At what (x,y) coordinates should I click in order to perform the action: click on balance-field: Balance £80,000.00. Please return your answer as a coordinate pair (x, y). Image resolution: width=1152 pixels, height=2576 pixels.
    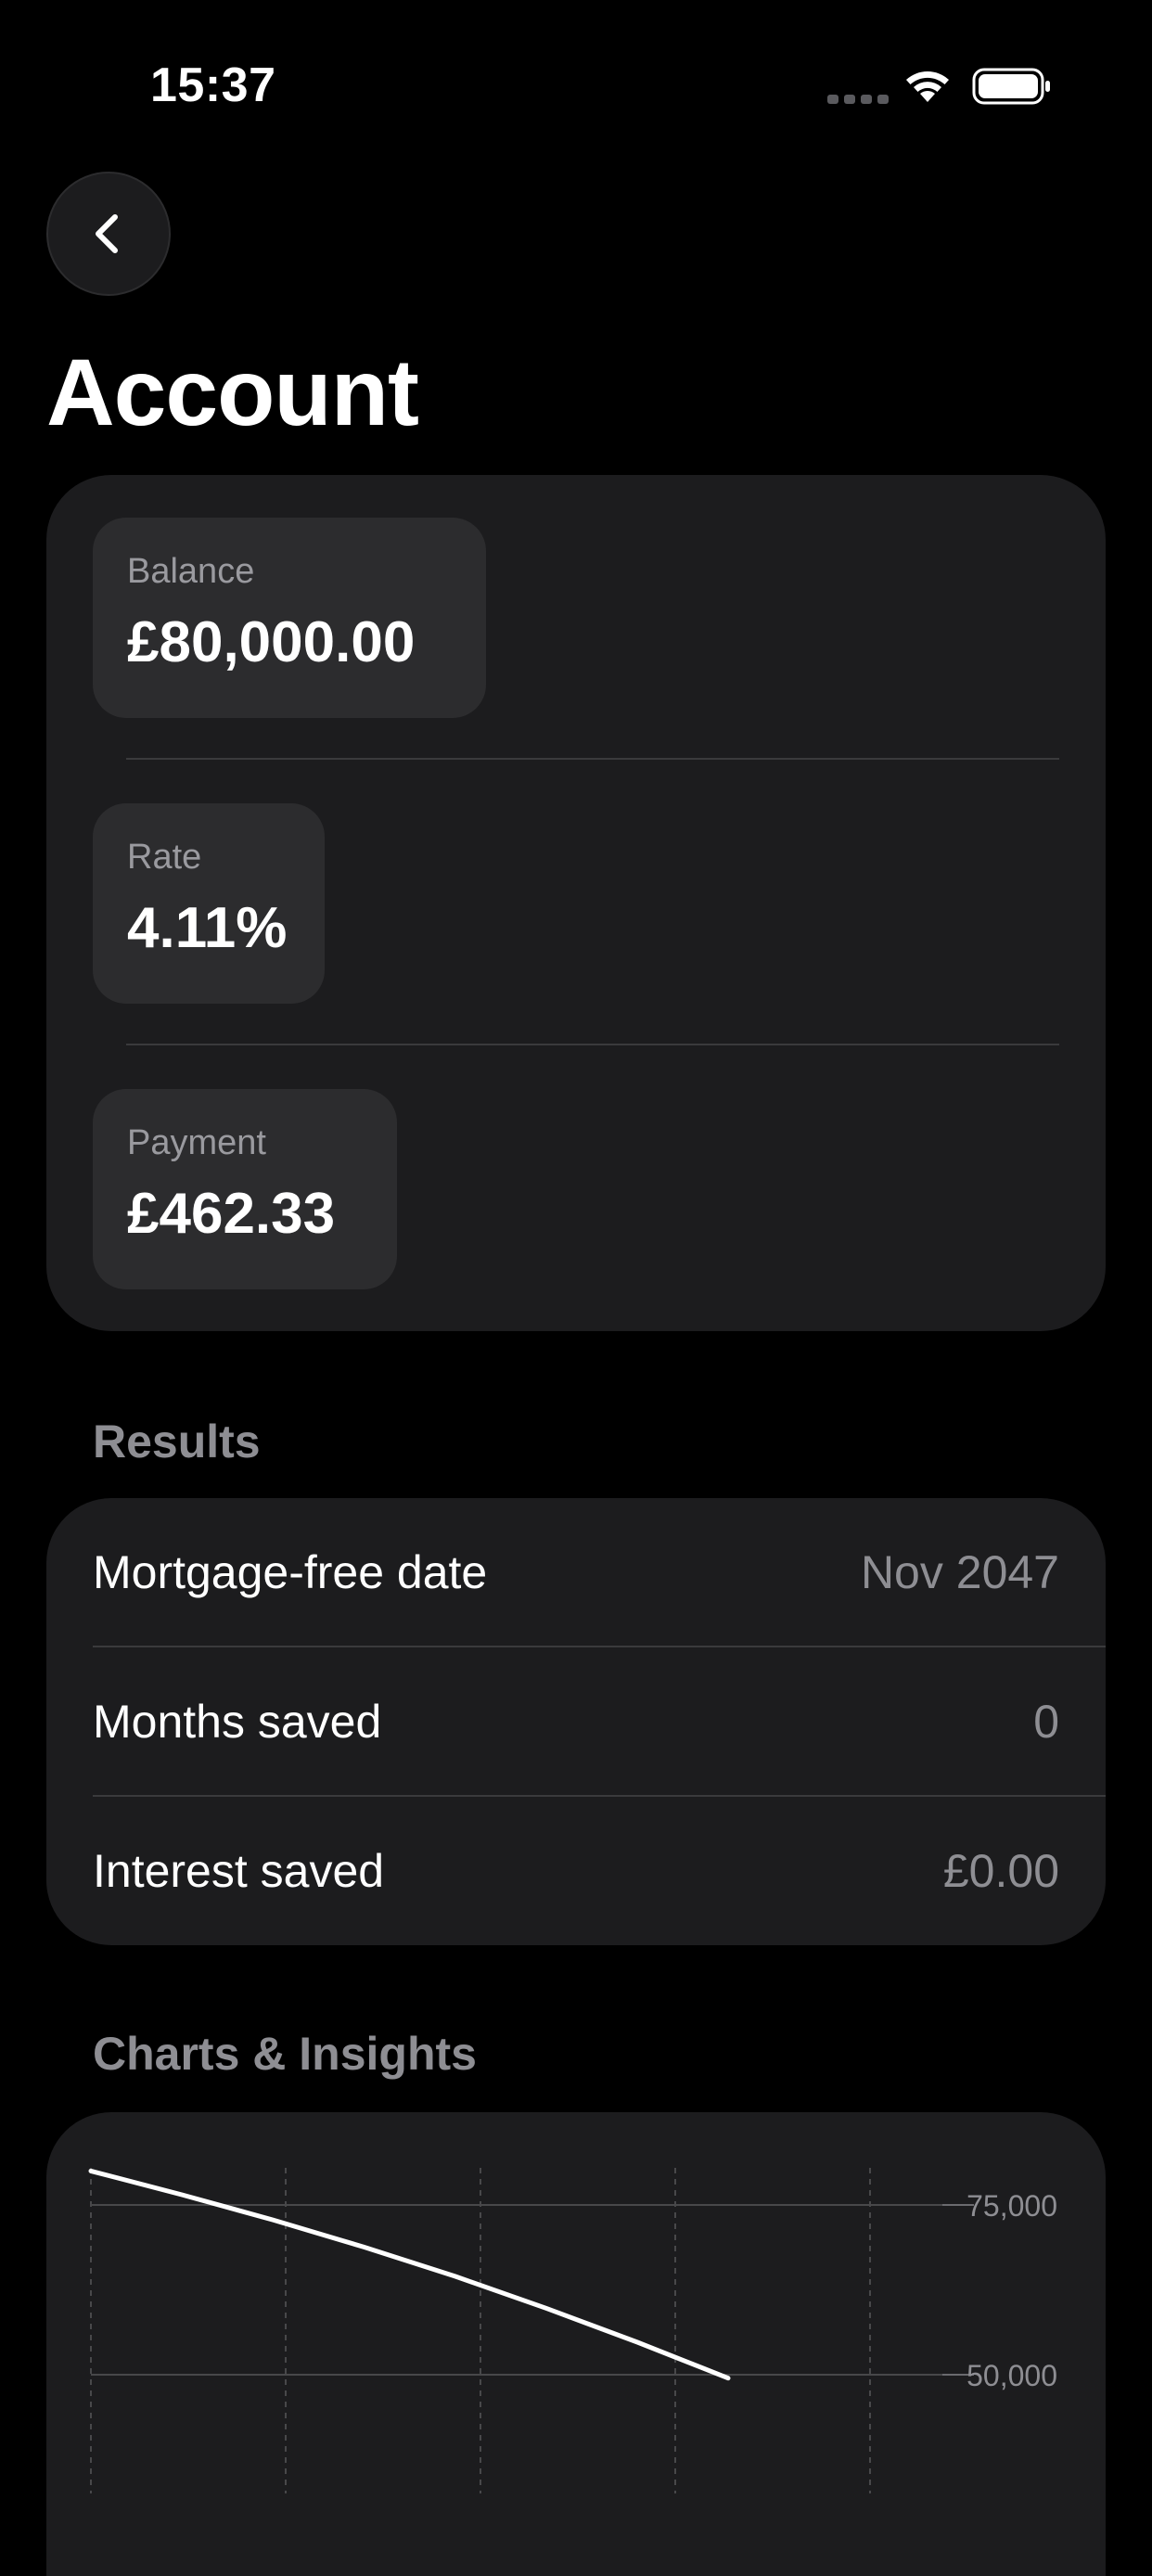
    Looking at the image, I should click on (289, 618).